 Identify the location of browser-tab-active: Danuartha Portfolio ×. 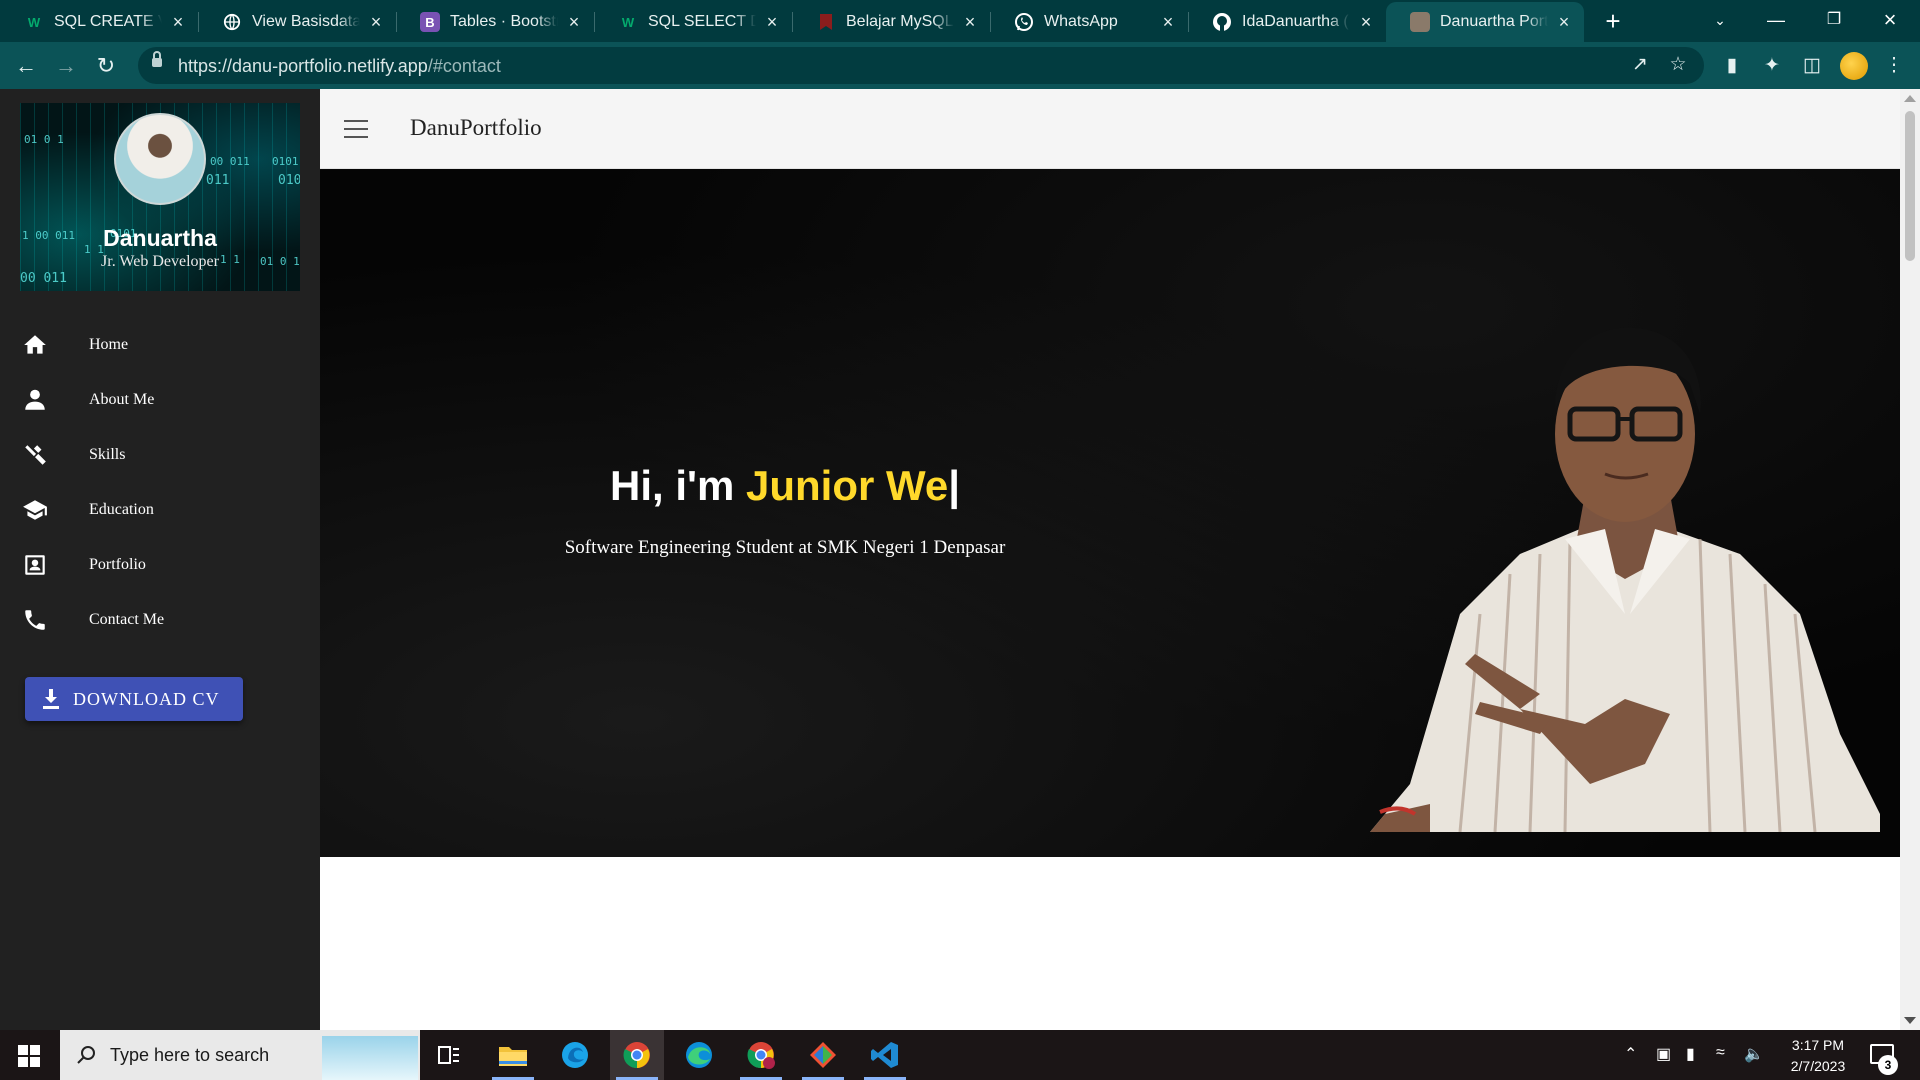
(1485, 22).